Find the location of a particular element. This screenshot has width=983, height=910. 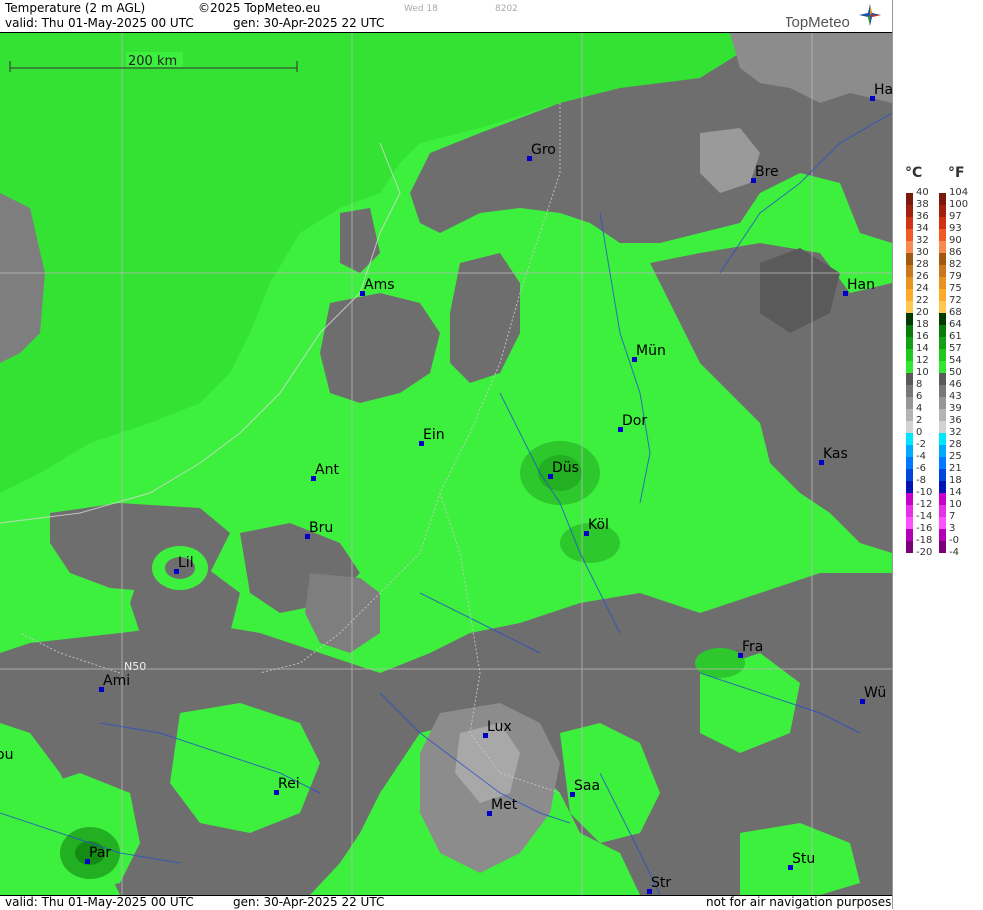

legend-label: 30 is located at coordinates (922, 252).